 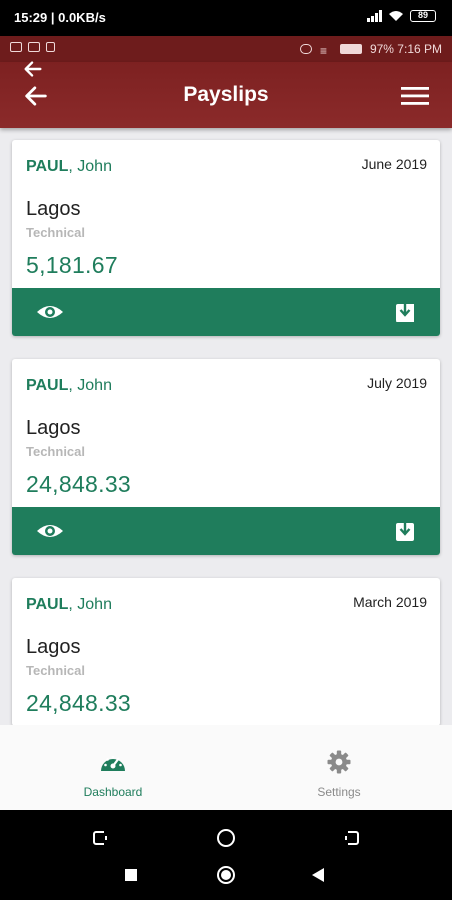 What do you see at coordinates (60, 17) in the screenshot?
I see `time-and-speed: 15:29 | 0.0KB/s` at bounding box center [60, 17].